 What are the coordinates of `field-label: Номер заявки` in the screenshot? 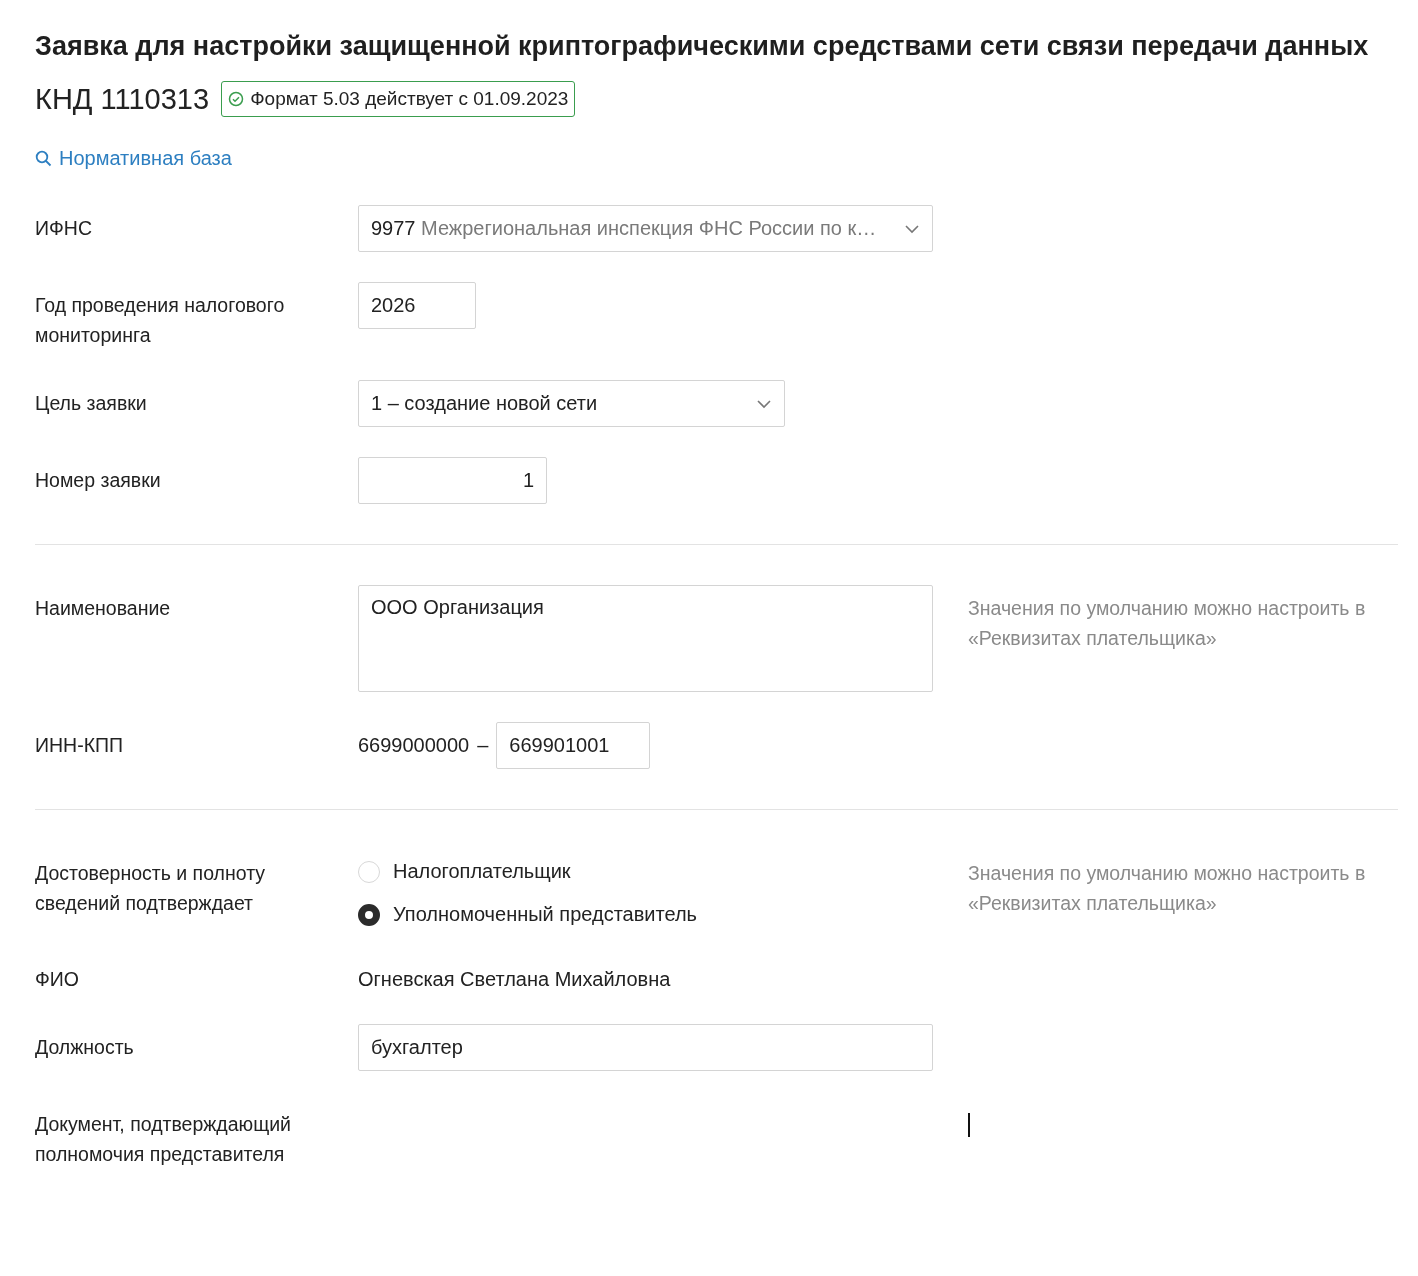 It's located at (98, 480).